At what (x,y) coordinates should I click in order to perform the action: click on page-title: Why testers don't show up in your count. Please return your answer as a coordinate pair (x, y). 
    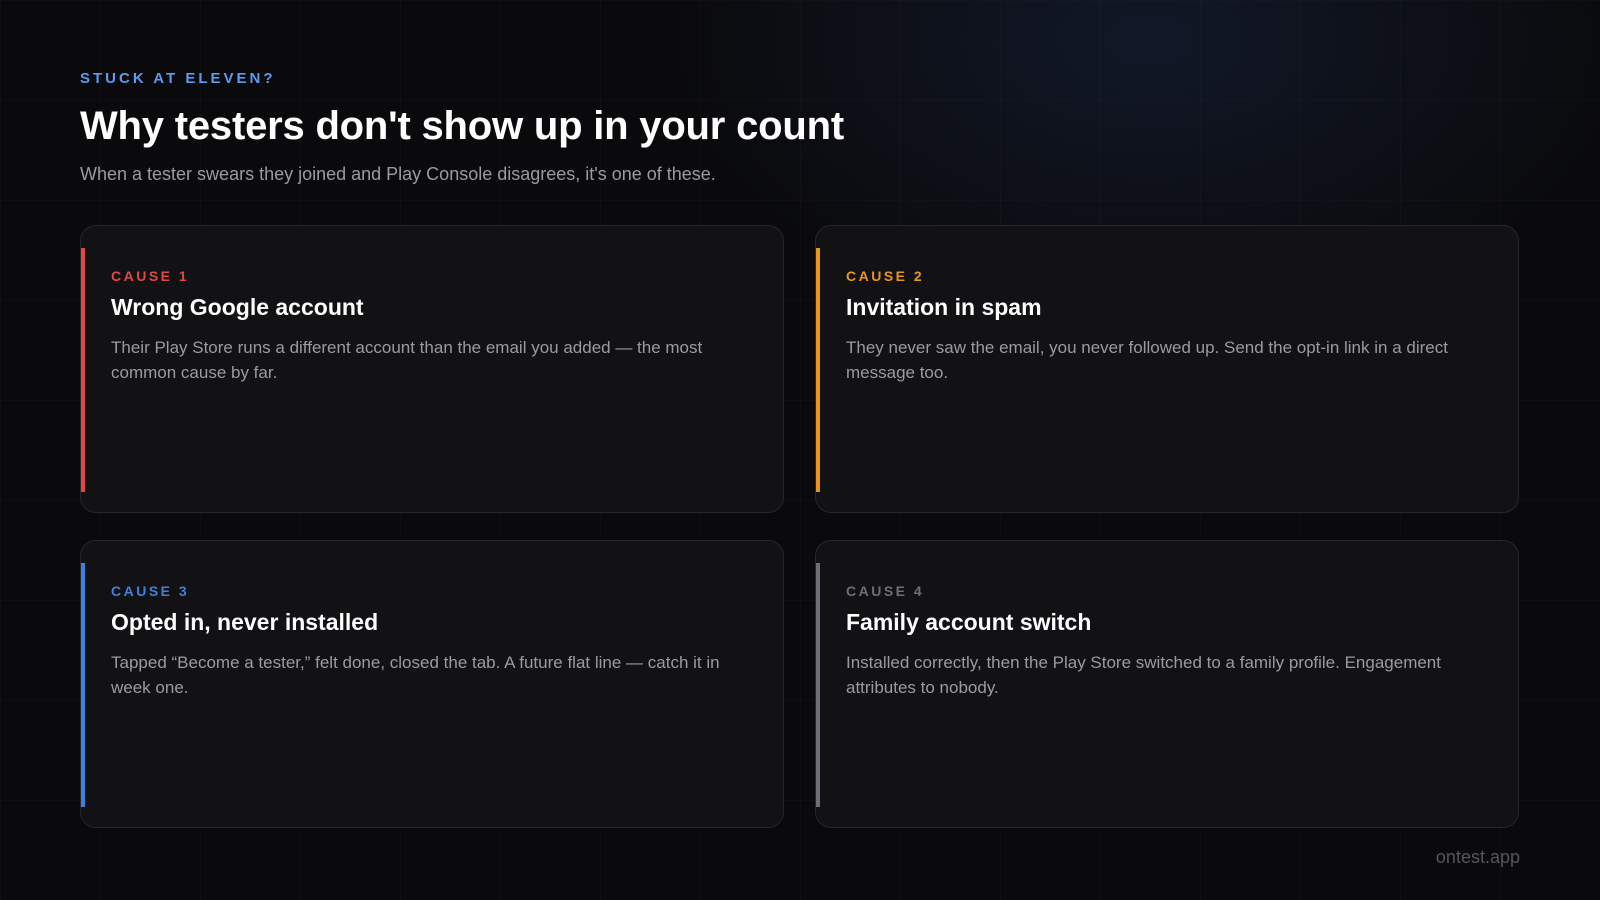
    Looking at the image, I should click on (462, 126).